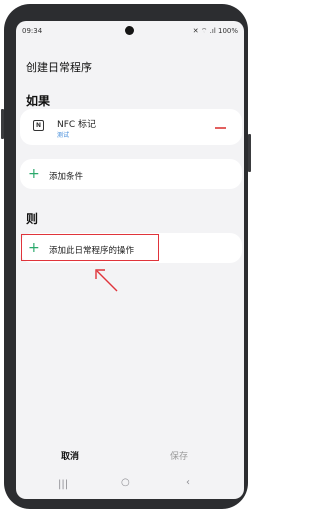 The image size is (320, 516). Describe the element at coordinates (66, 177) in the screenshot. I see `add-condition-label: 添加条件` at that location.